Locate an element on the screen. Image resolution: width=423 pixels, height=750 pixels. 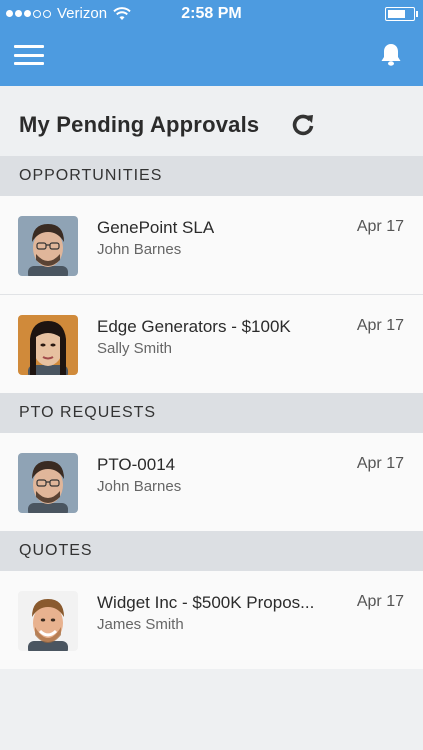
clock: 2:58 PM is located at coordinates (211, 13).